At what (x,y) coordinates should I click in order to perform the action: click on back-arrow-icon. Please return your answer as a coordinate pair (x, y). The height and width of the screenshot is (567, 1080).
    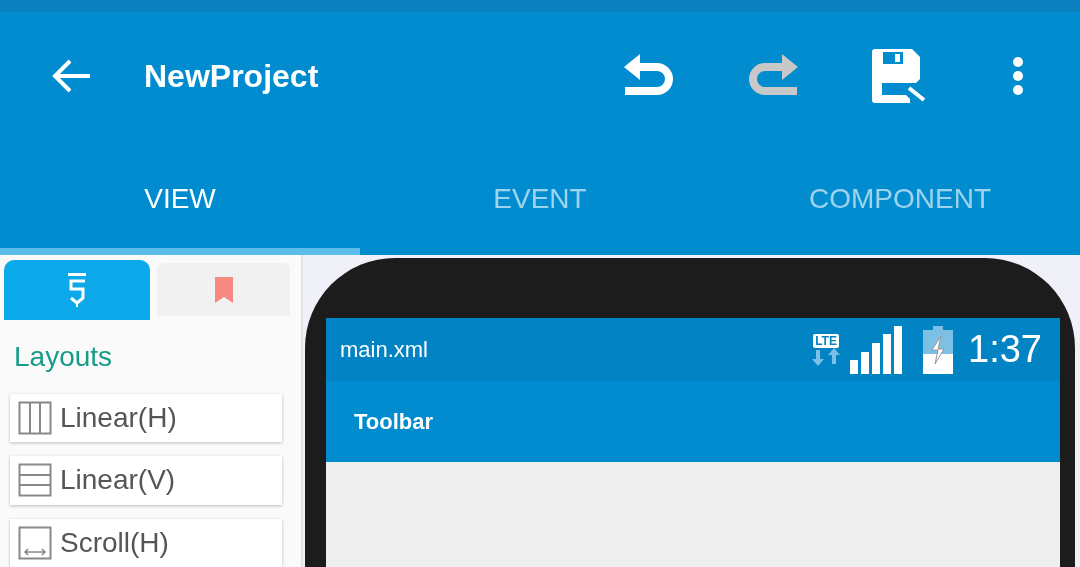
    Looking at the image, I should click on (71, 76).